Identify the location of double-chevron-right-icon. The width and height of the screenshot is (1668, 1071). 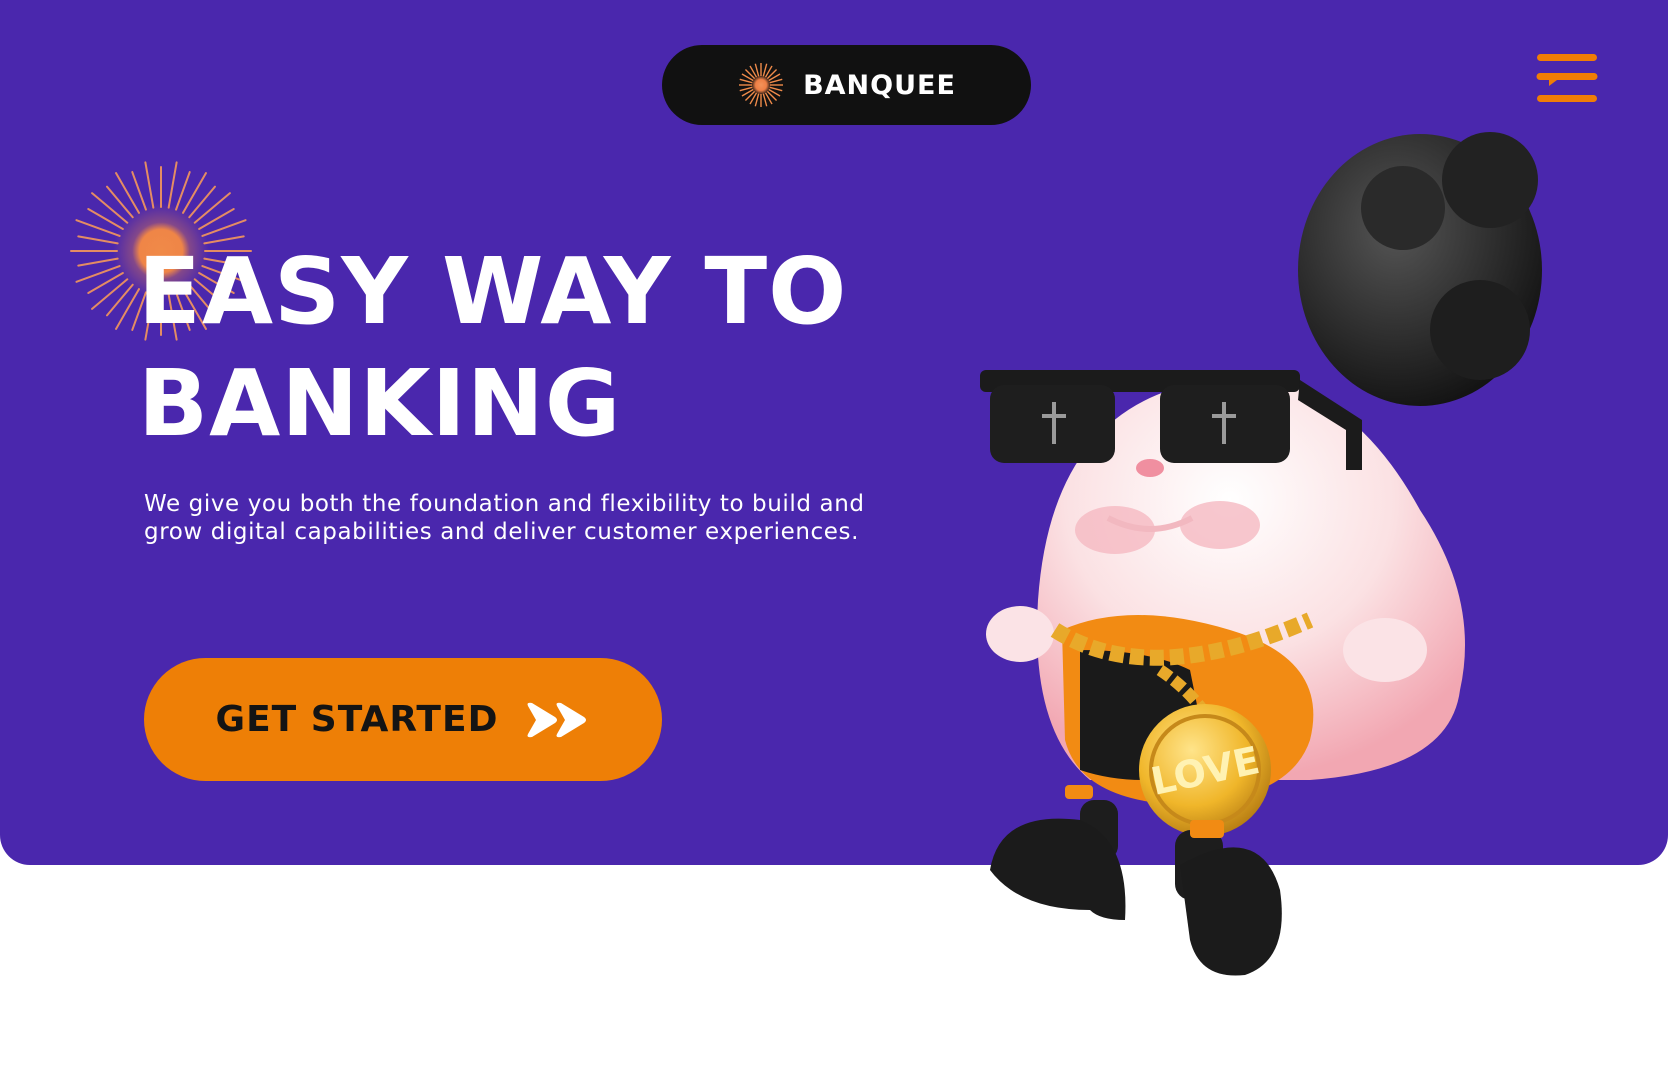
(557, 719).